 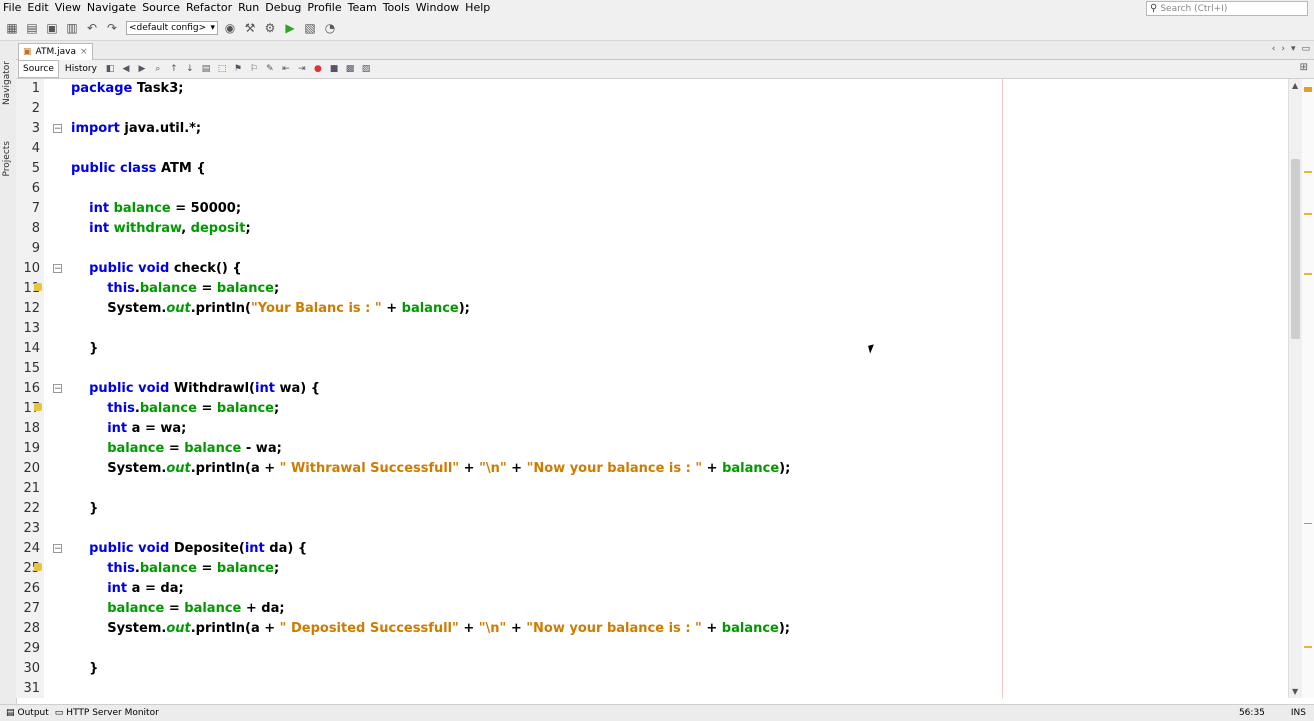 What do you see at coordinates (1308, 89) in the screenshot?
I see `warning-marker-icon` at bounding box center [1308, 89].